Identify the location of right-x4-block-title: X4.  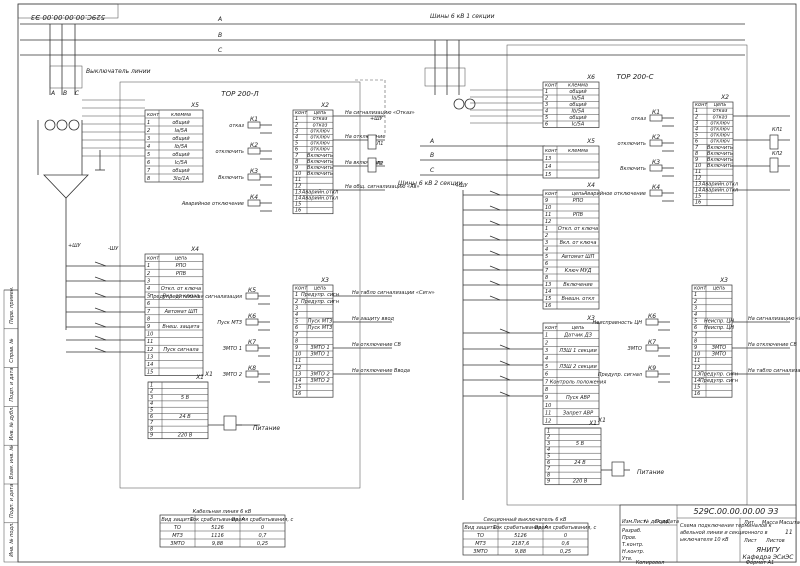
(590, 185).